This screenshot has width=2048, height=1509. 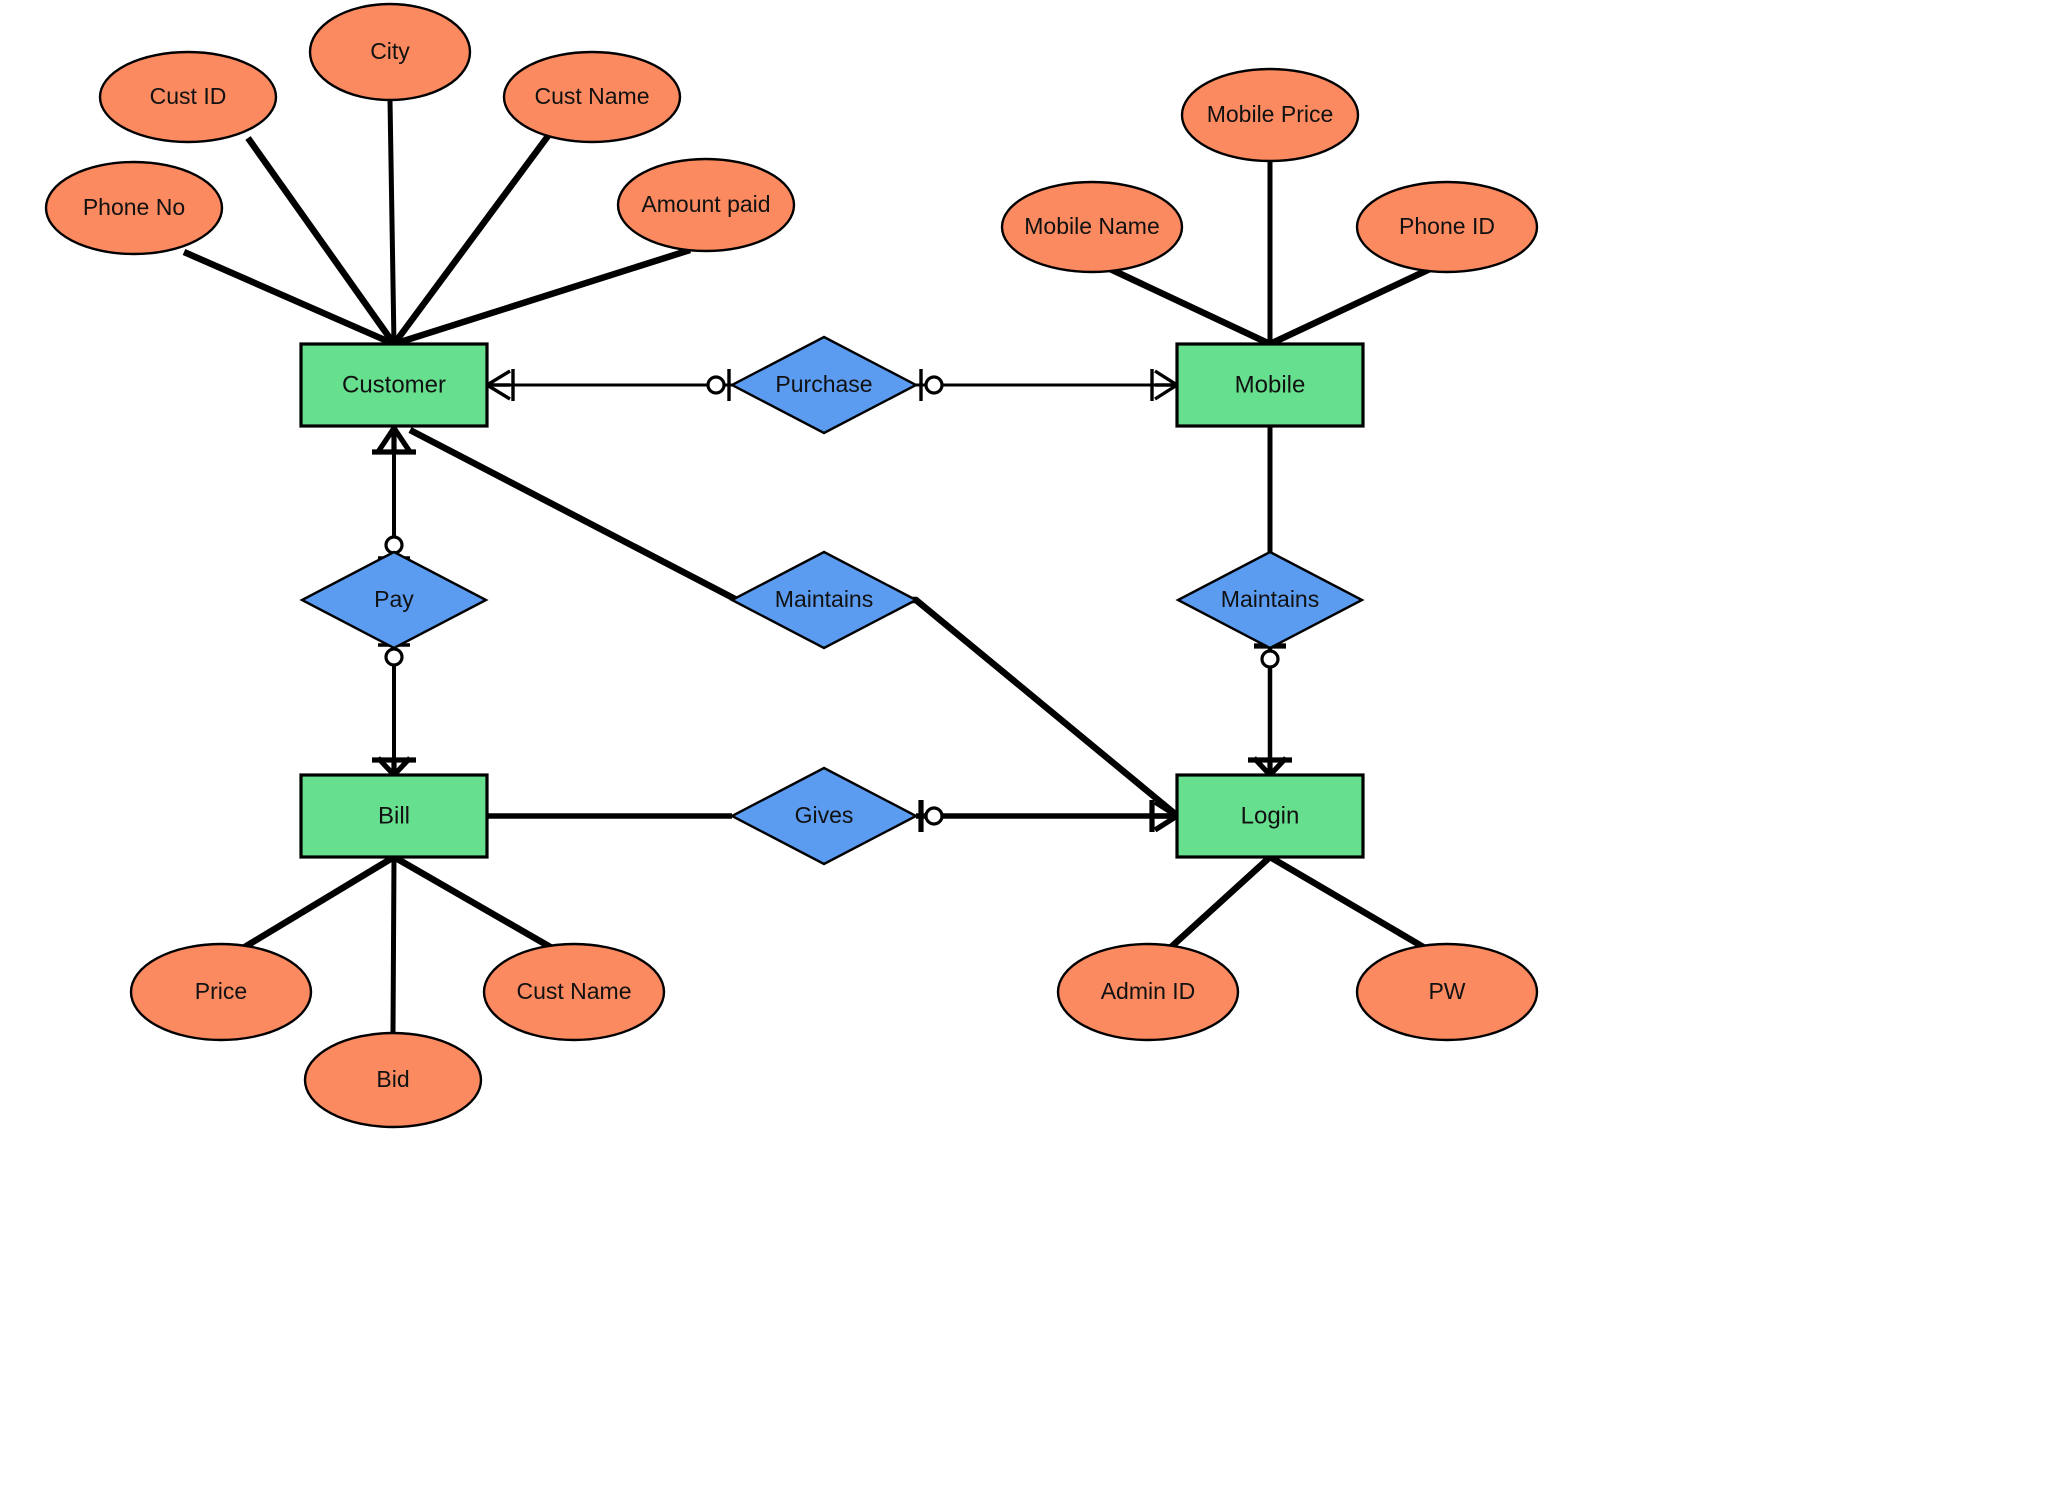 What do you see at coordinates (393, 1080) in the screenshot?
I see `attribute-bid: Bid` at bounding box center [393, 1080].